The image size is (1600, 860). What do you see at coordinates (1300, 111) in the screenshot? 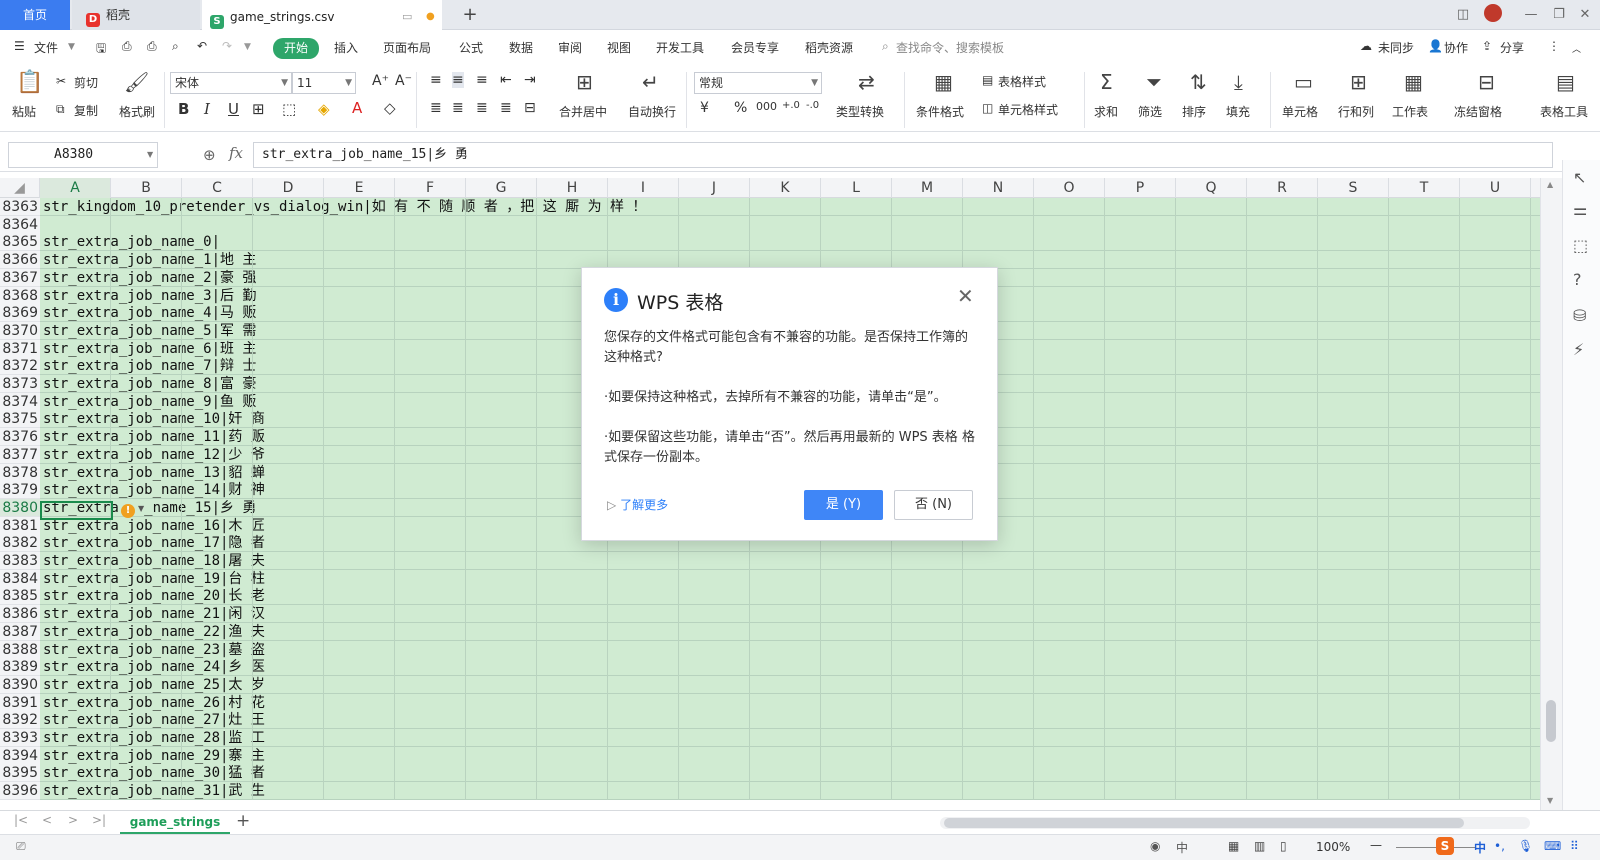
I see `cell-button: 单元格` at bounding box center [1300, 111].